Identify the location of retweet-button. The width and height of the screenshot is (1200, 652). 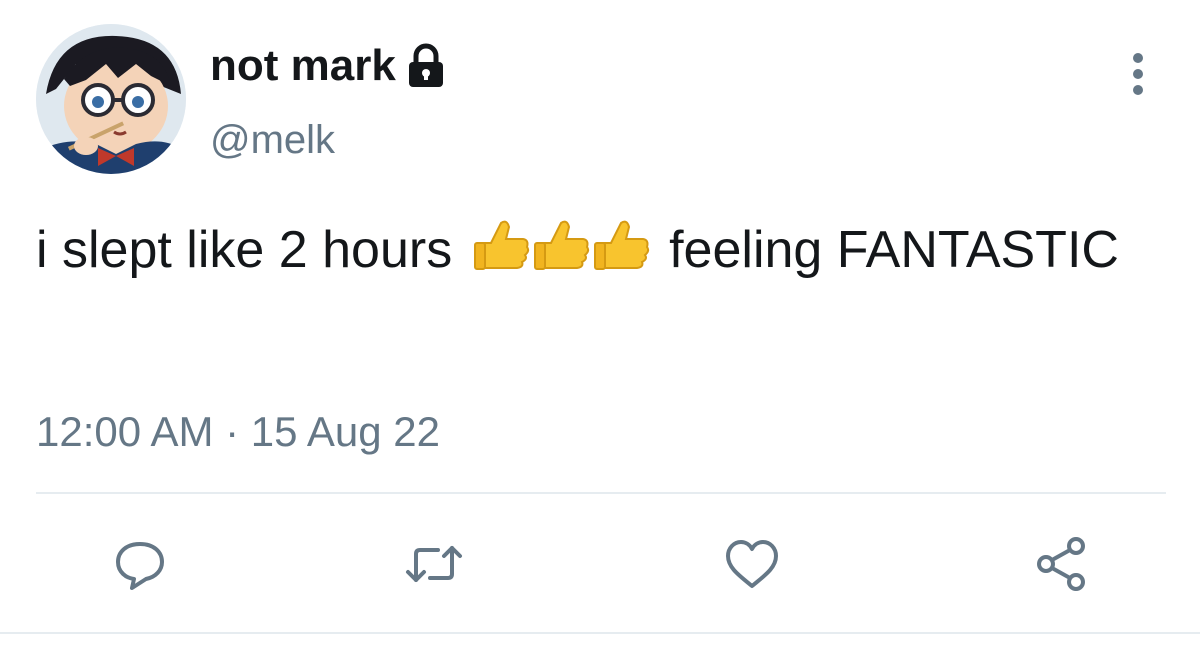
(434, 564).